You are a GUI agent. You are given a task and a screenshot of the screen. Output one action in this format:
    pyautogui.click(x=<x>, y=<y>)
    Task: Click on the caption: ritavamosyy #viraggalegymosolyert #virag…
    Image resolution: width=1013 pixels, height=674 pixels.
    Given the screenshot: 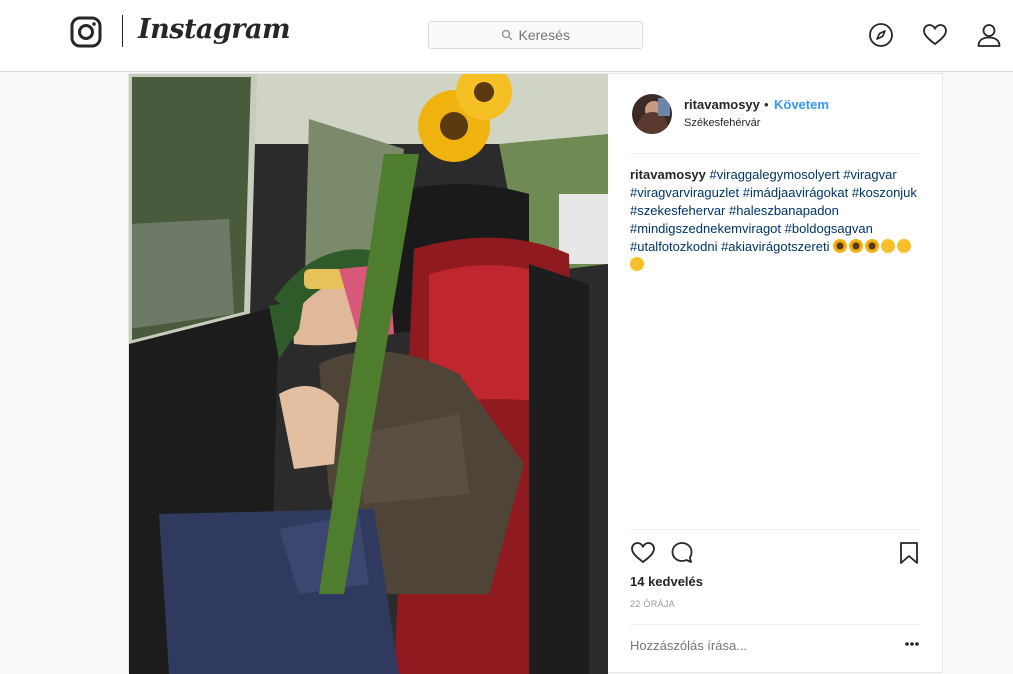 What is the action you would take?
    pyautogui.click(x=777, y=220)
    